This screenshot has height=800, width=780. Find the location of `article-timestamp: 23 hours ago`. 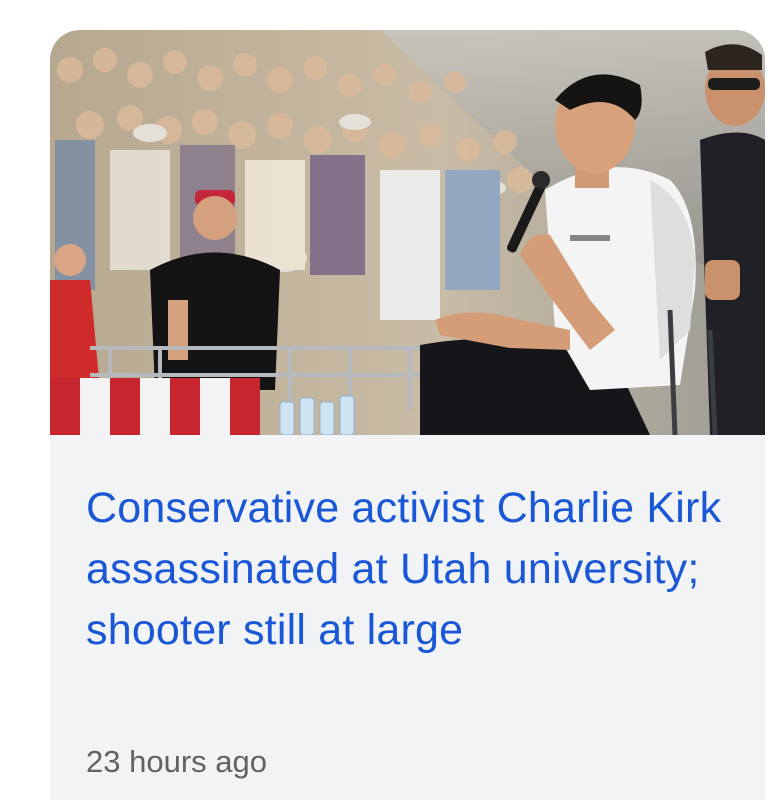

article-timestamp: 23 hours ago is located at coordinates (176, 761).